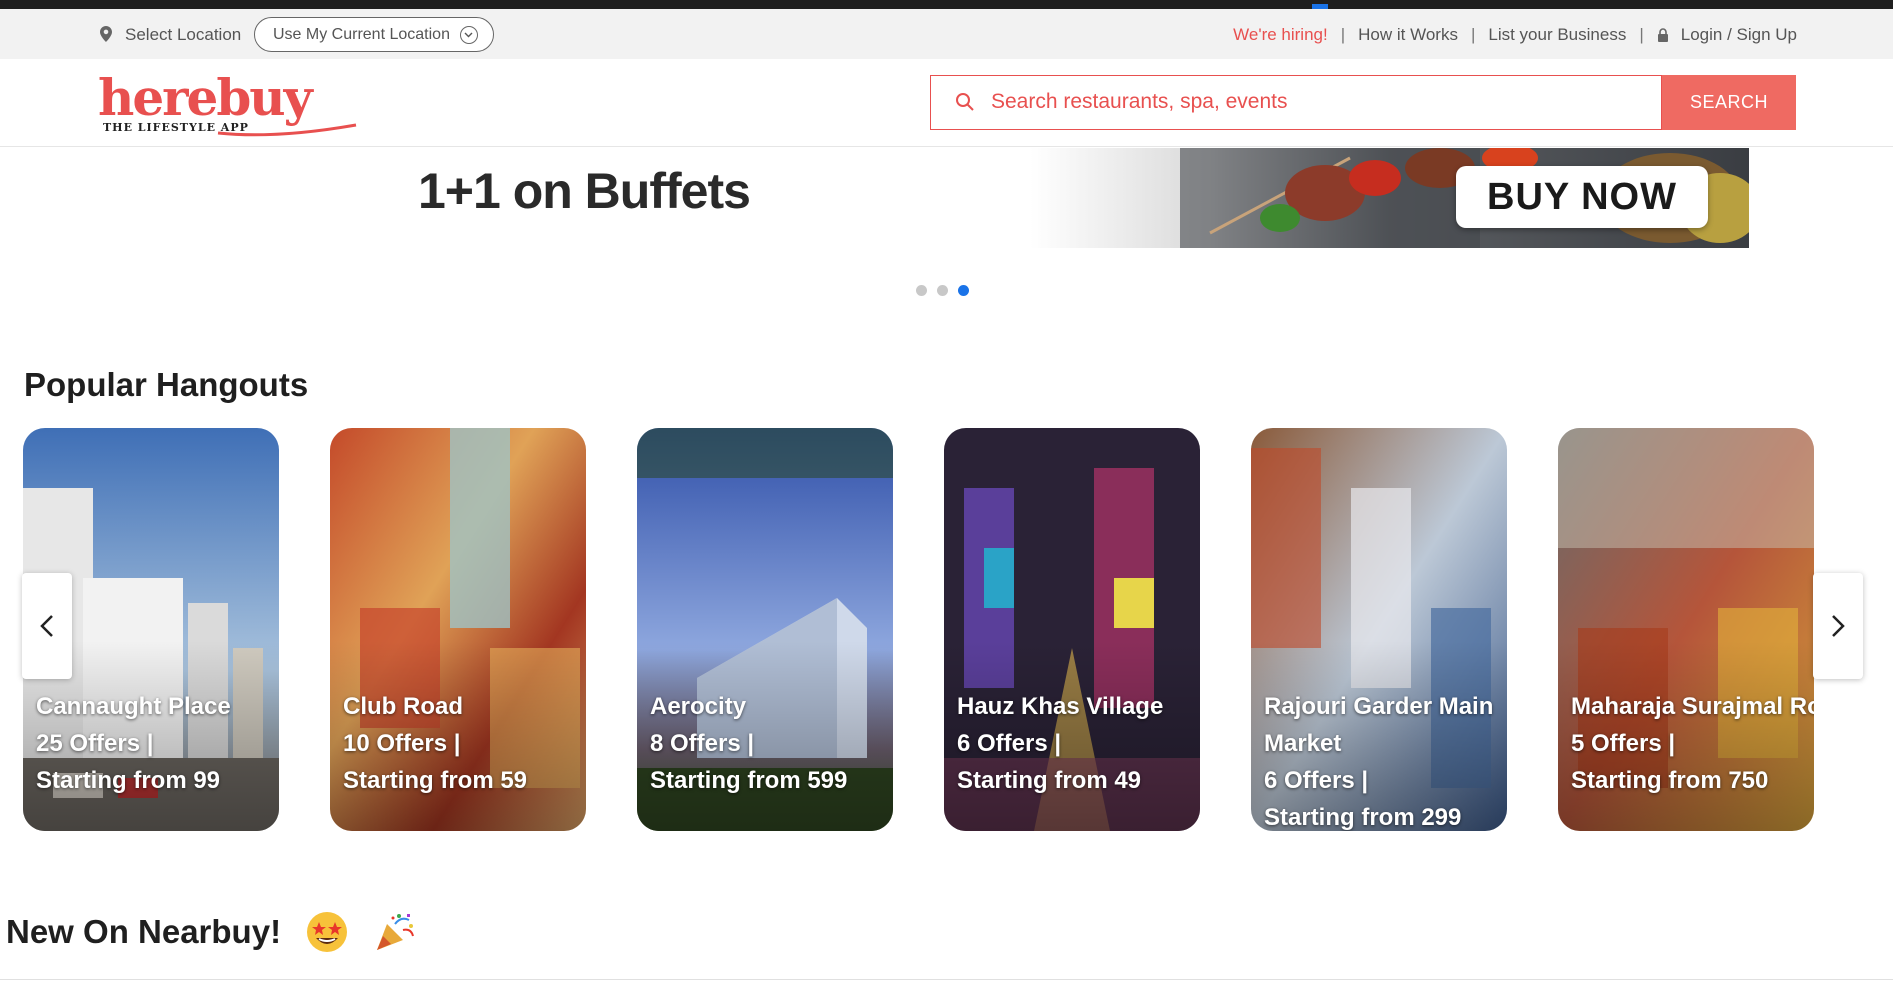 The width and height of the screenshot is (1893, 982). What do you see at coordinates (458, 629) in the screenshot?
I see `hangout-card: Club Road 10 Offers | Starting from 59` at bounding box center [458, 629].